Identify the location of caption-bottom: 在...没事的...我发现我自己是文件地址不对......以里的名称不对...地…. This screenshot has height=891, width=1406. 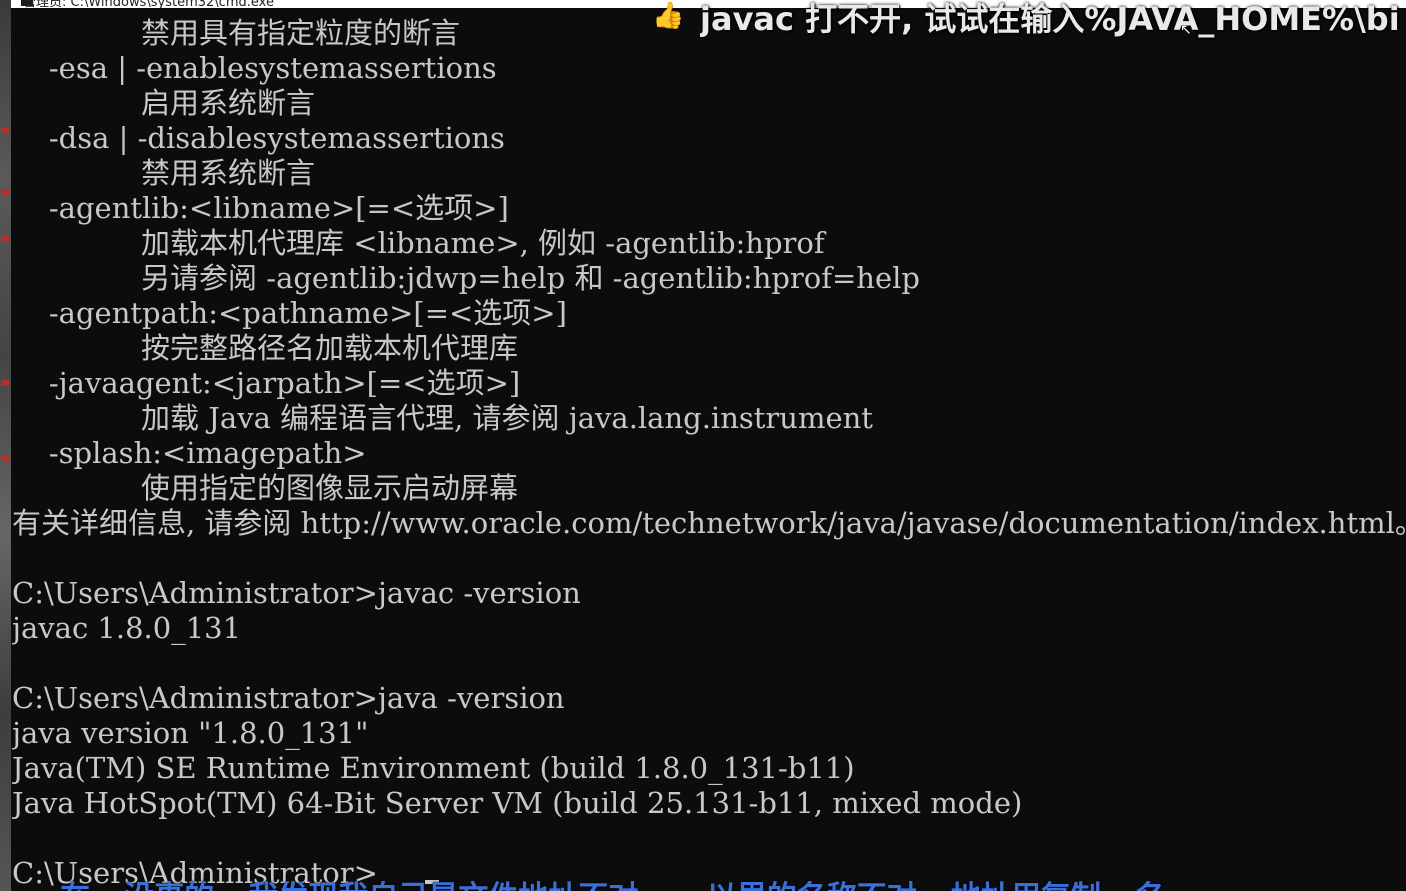
(612, 881).